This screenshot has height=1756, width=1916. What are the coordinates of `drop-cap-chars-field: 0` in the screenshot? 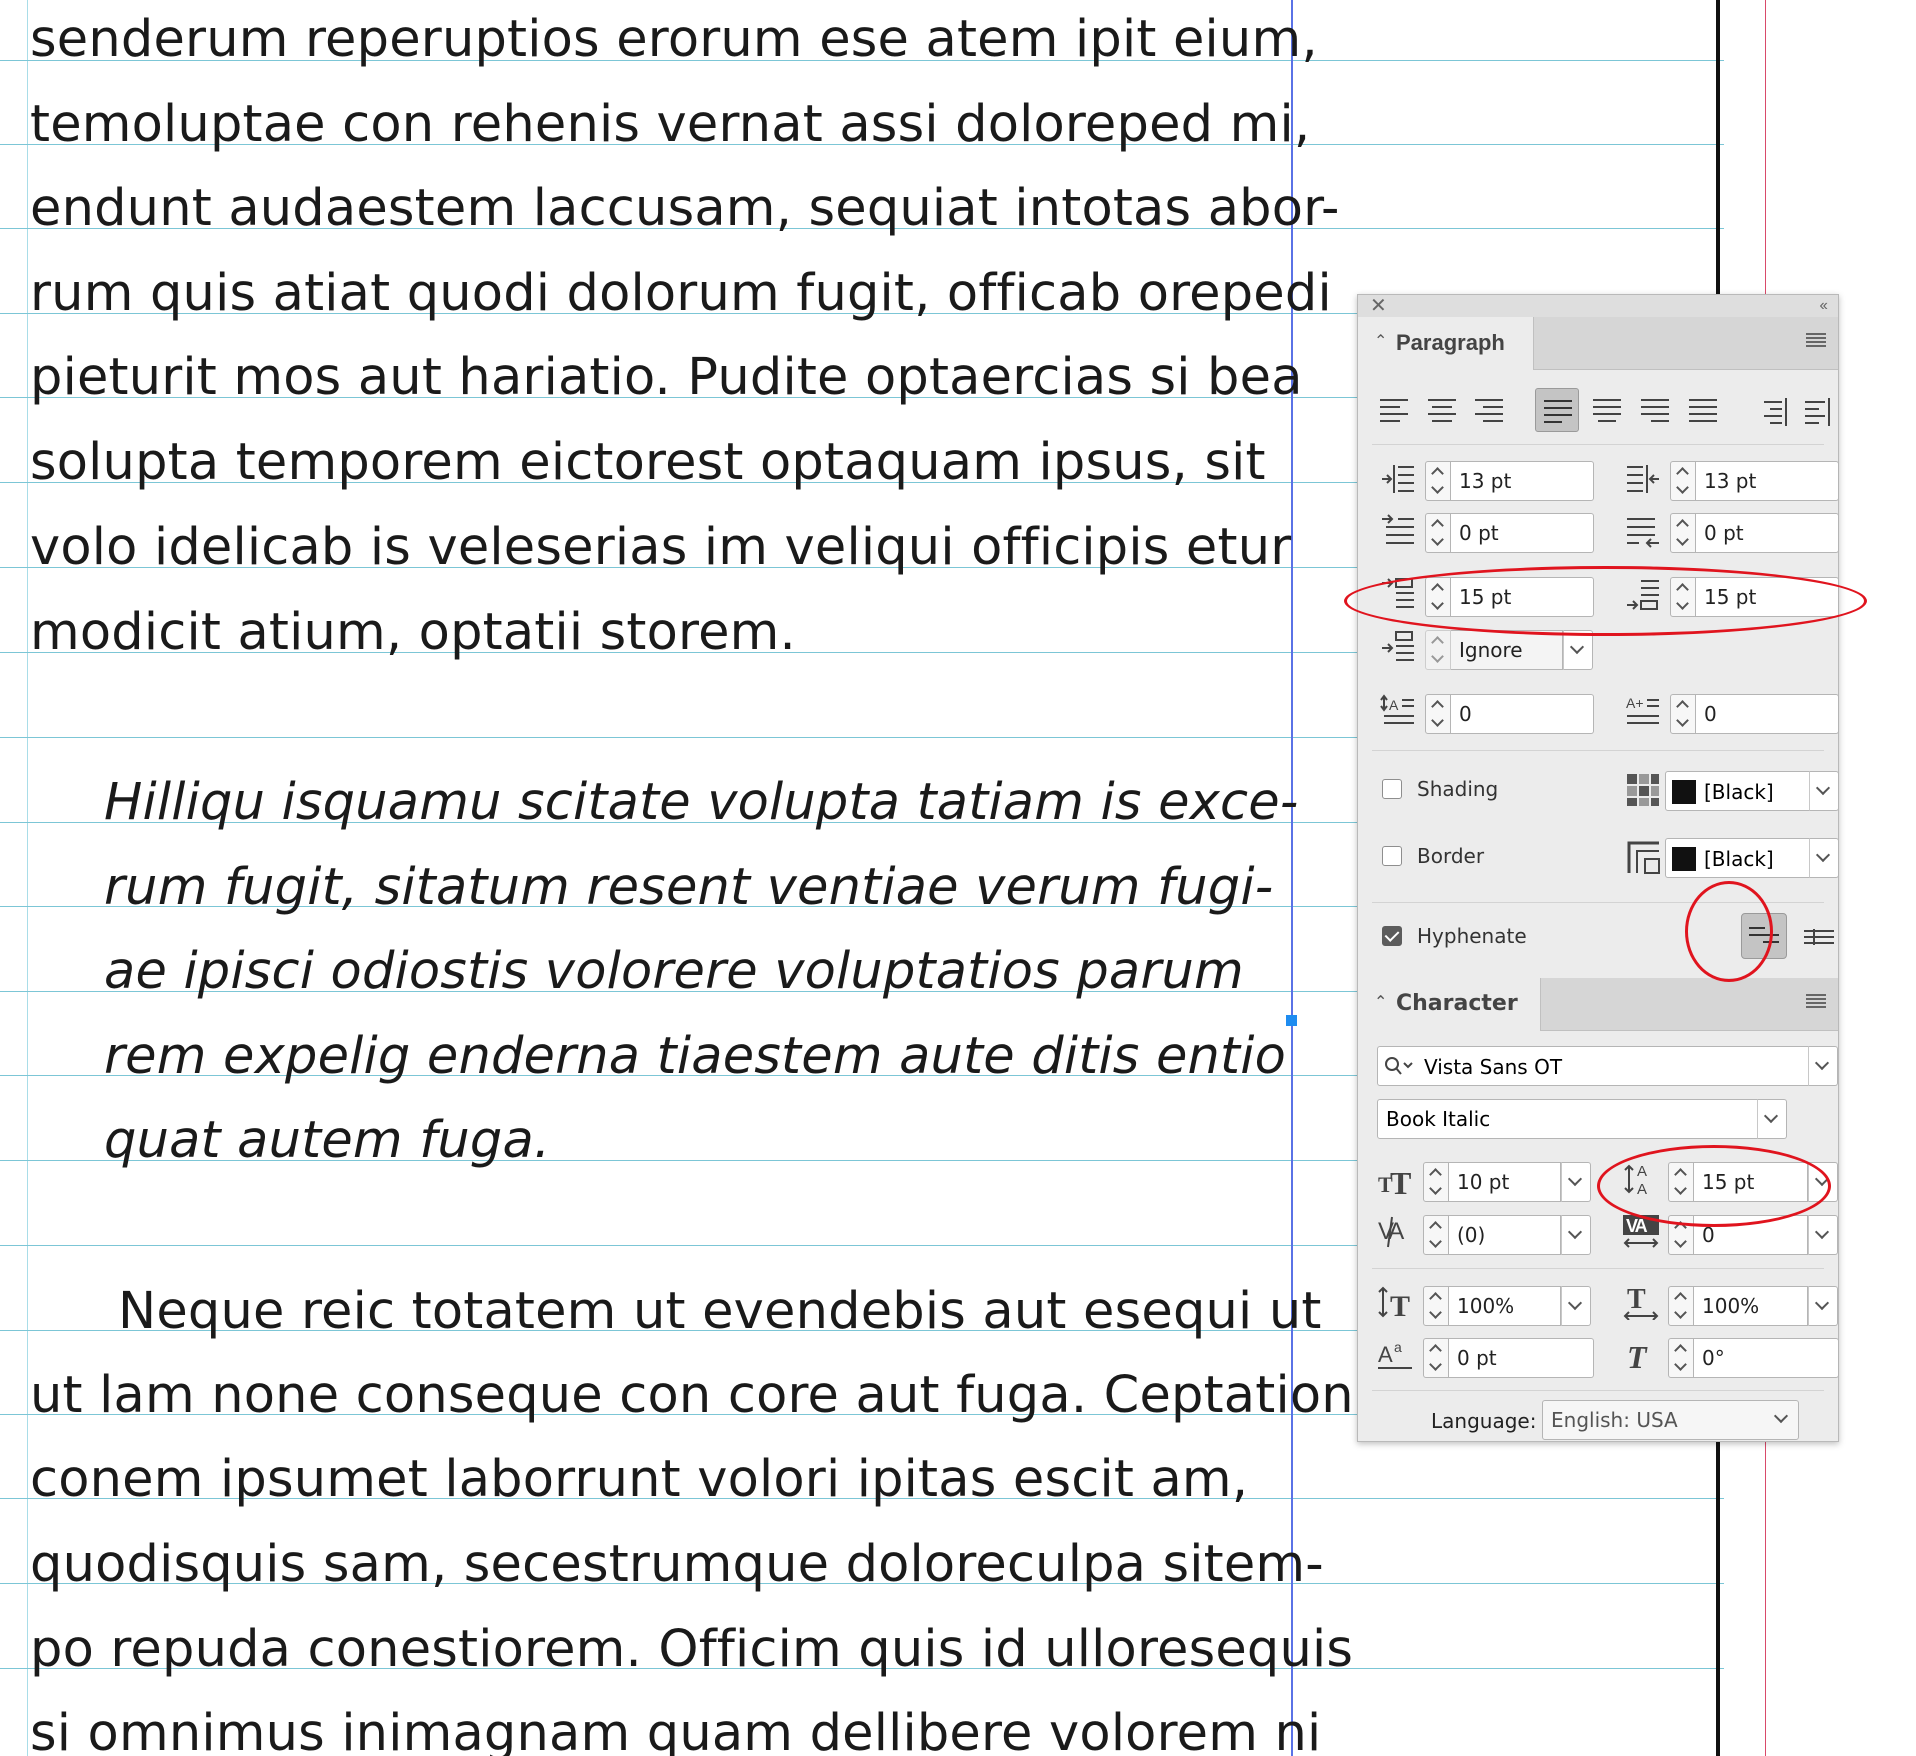 It's located at (1767, 714).